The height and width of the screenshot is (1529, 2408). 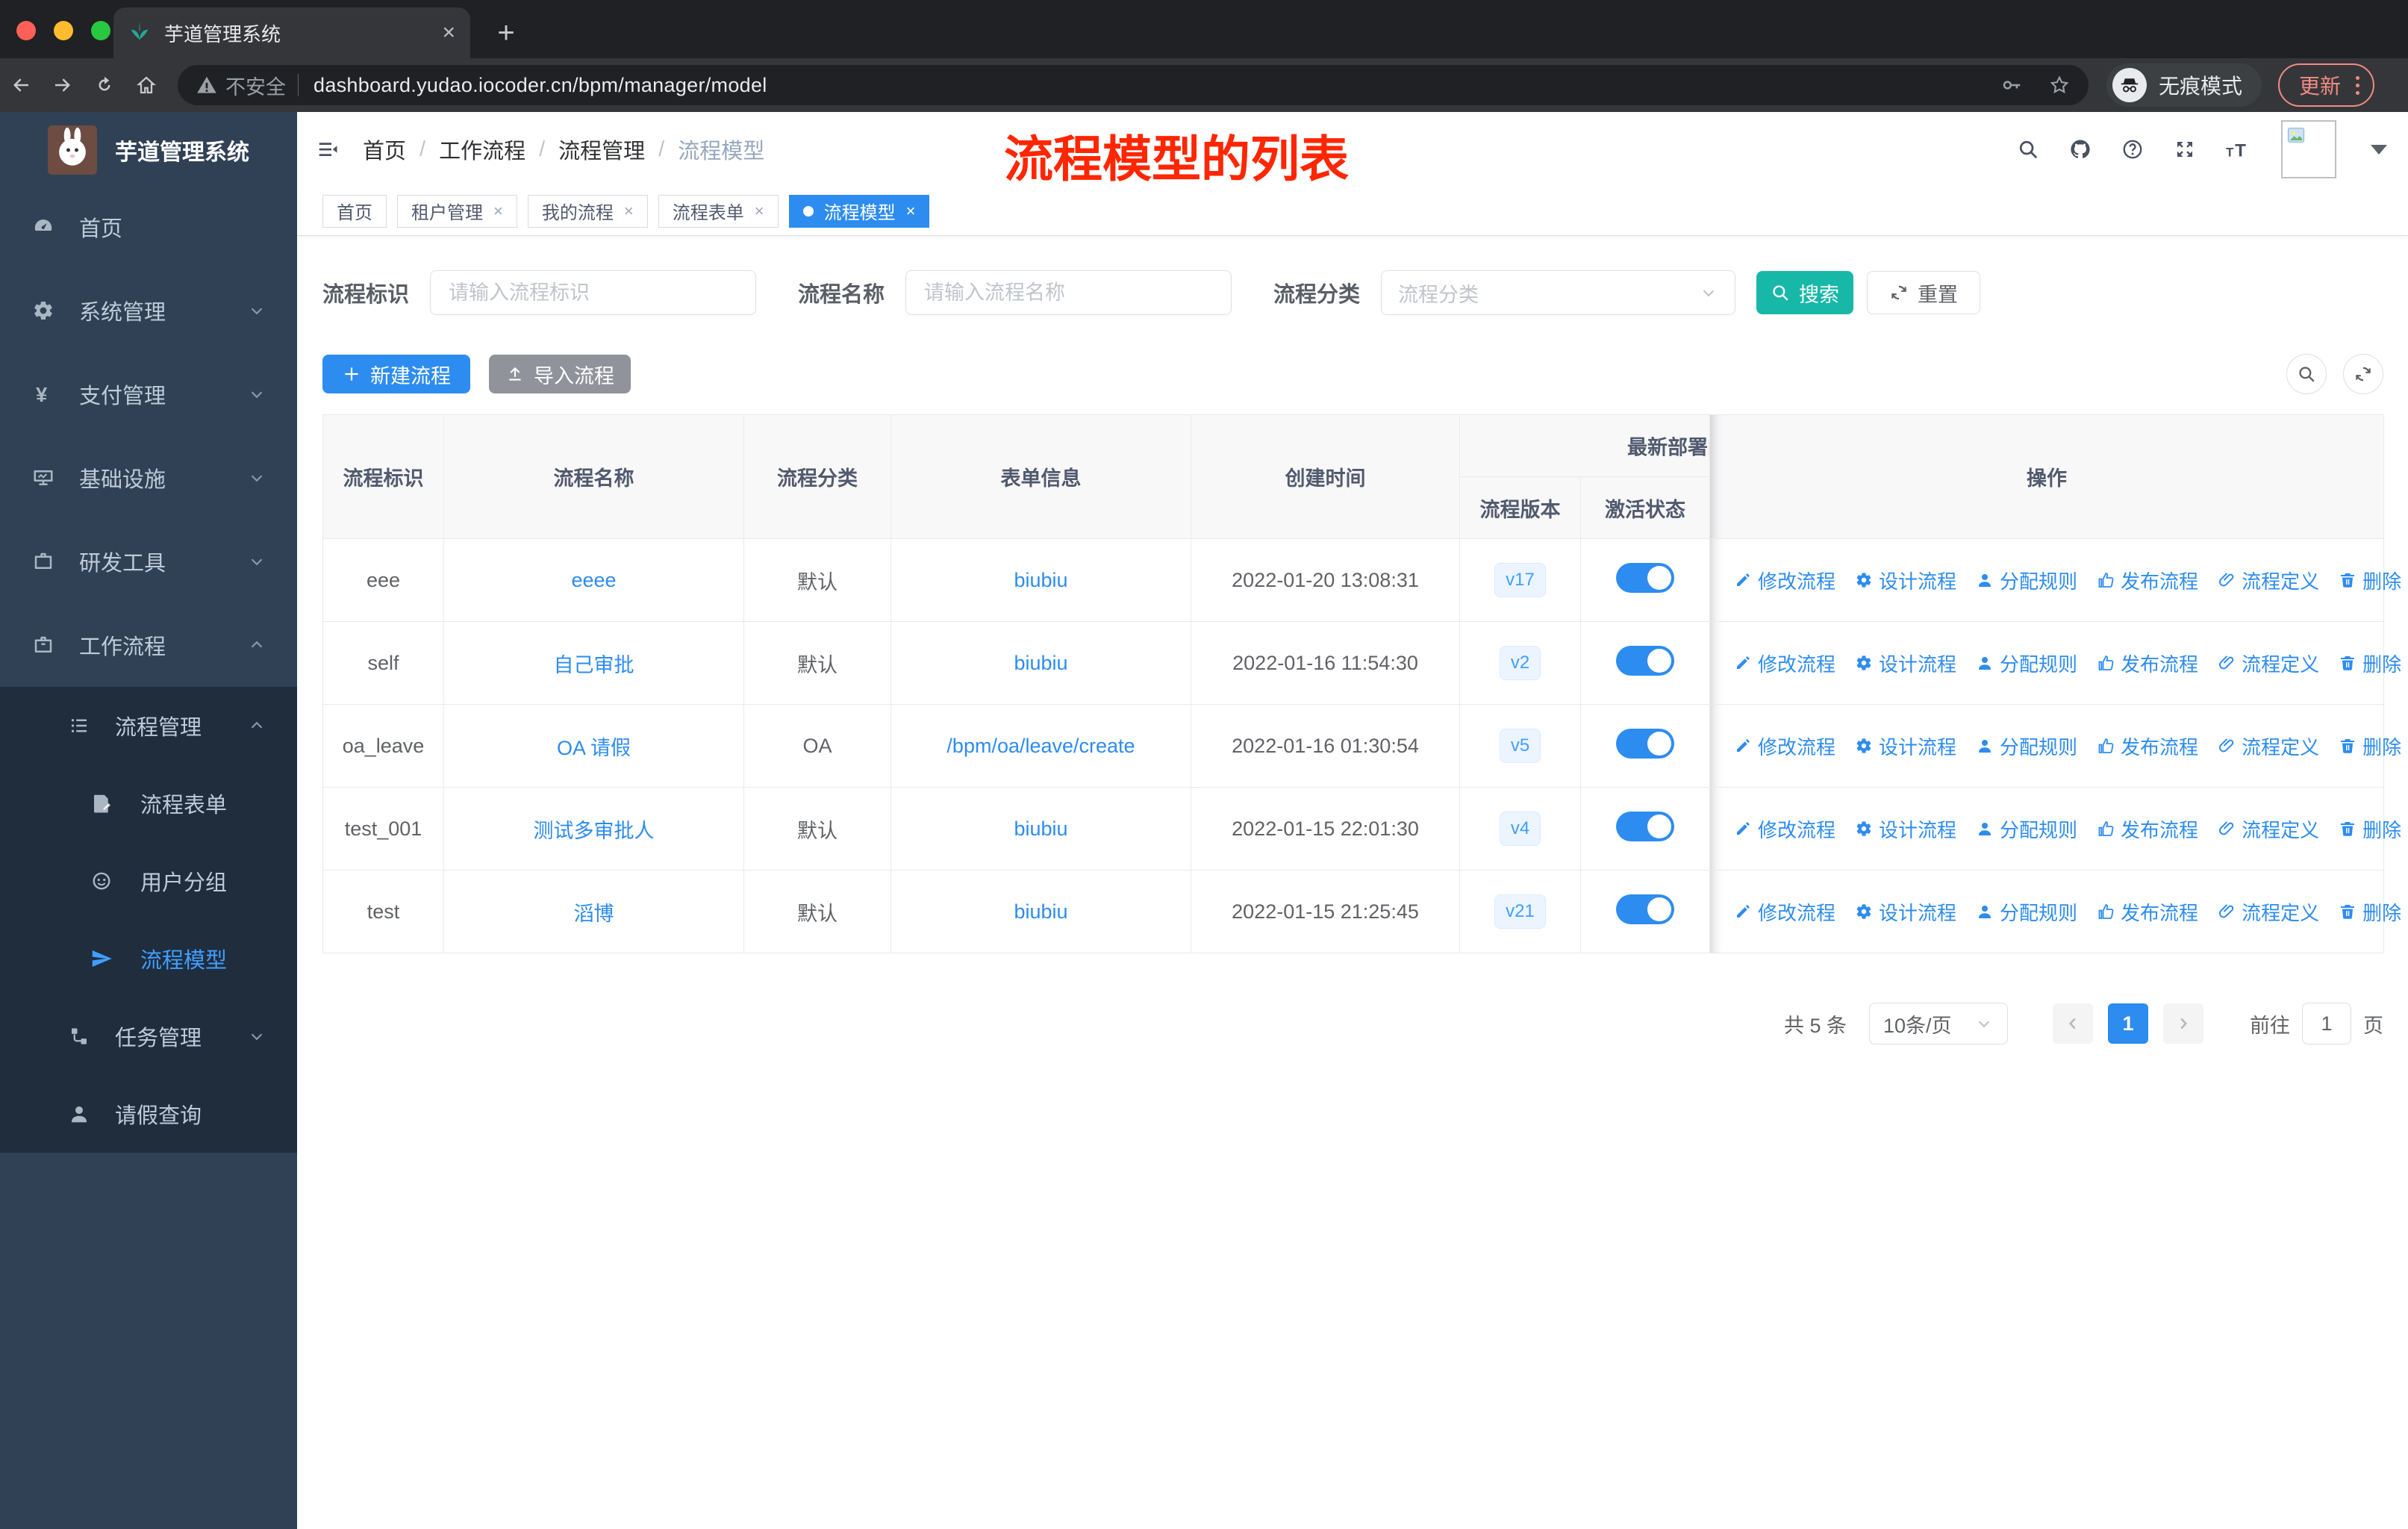 What do you see at coordinates (2326, 1023) in the screenshot?
I see `goto-page-input` at bounding box center [2326, 1023].